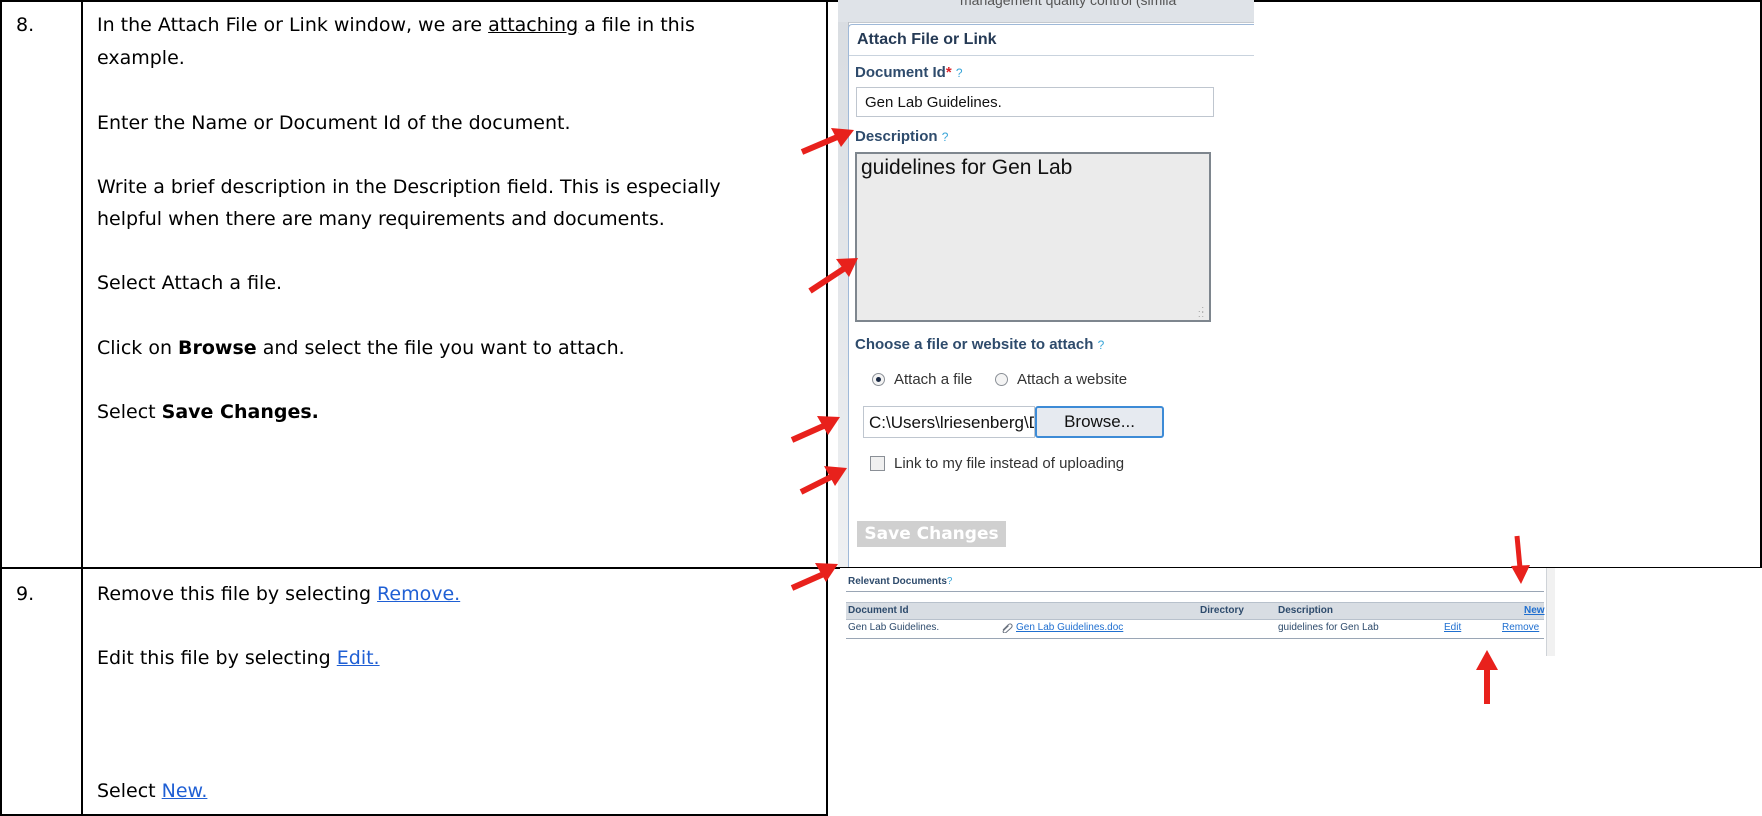 This screenshot has width=1762, height=816. I want to click on table-image-column-divider, so click(827, 408).